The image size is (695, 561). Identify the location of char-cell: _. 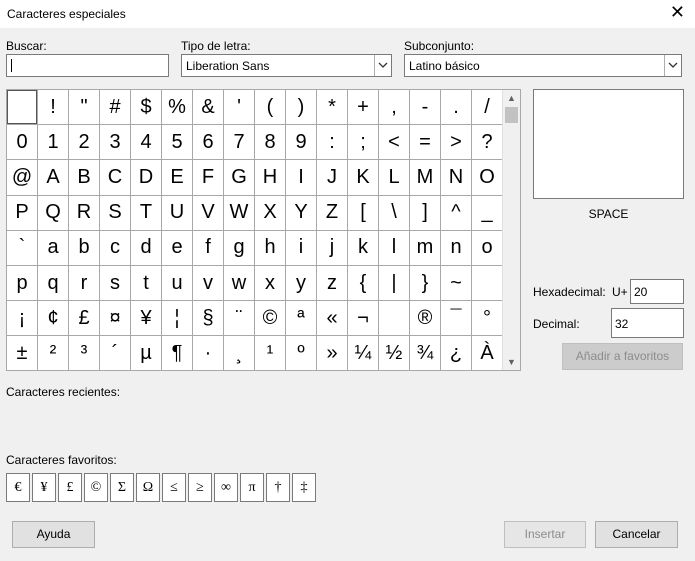
(487, 213).